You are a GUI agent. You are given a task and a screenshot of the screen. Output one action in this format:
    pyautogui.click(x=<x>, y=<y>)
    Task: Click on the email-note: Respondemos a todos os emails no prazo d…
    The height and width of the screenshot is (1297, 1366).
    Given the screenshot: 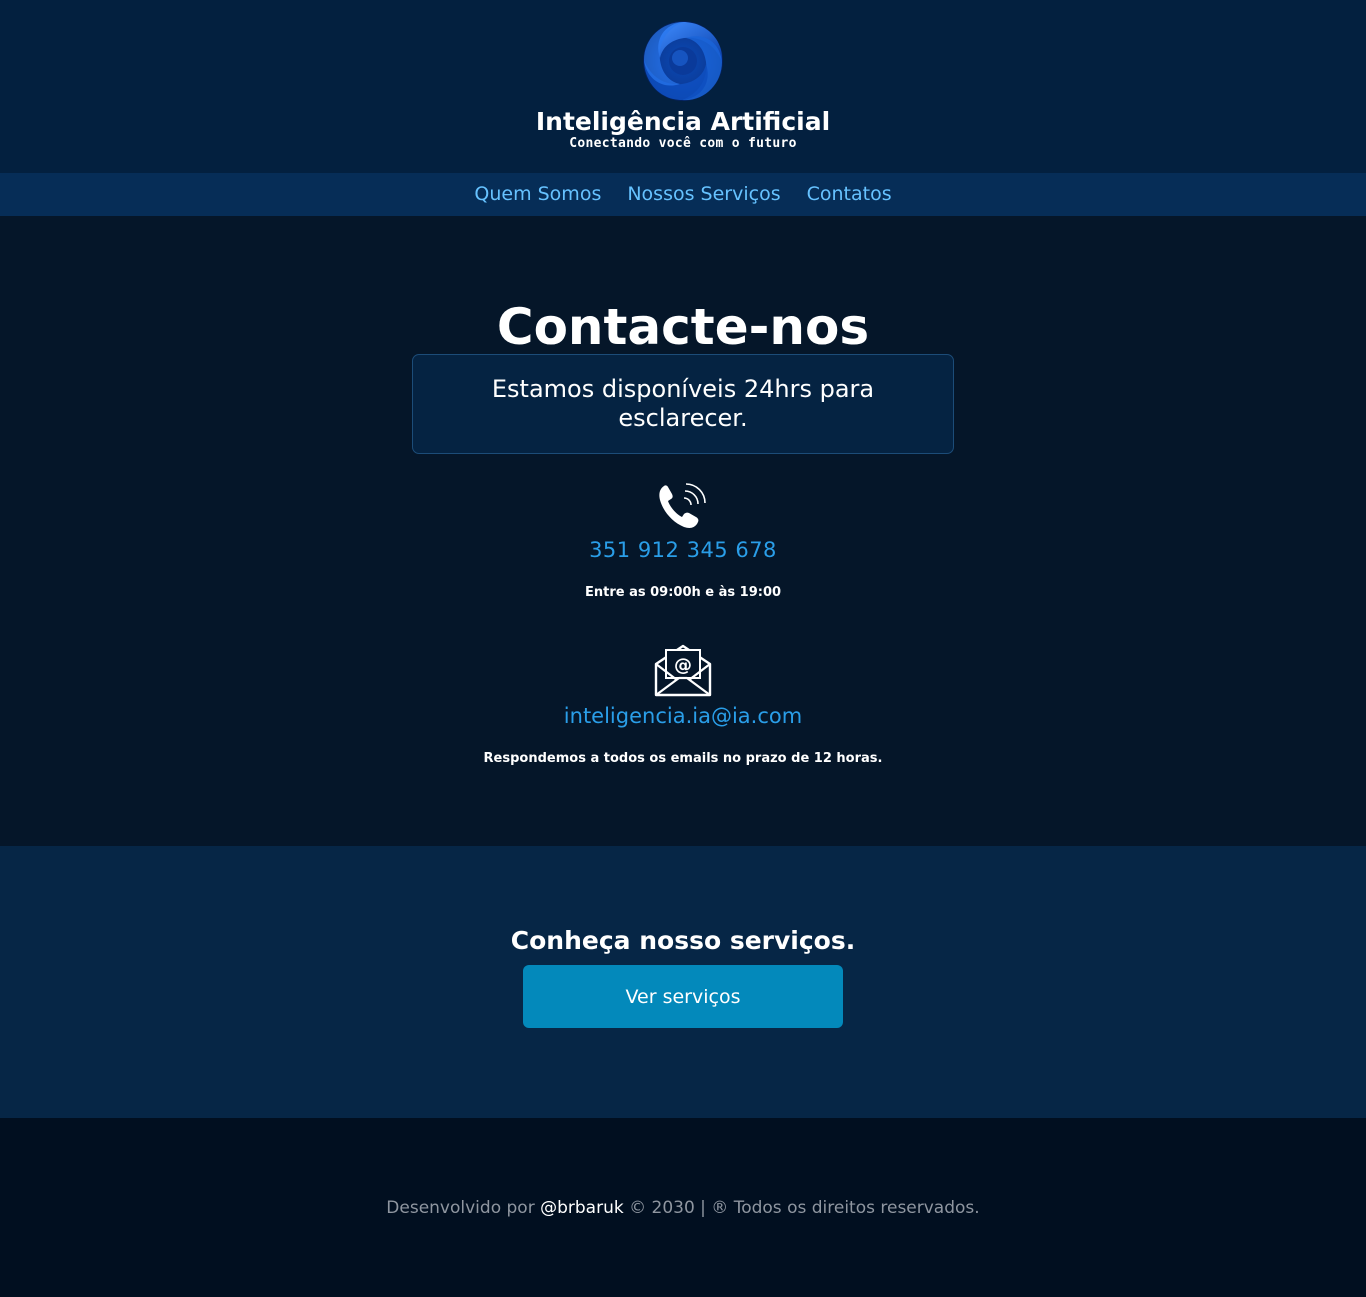 What is the action you would take?
    pyautogui.click(x=683, y=758)
    